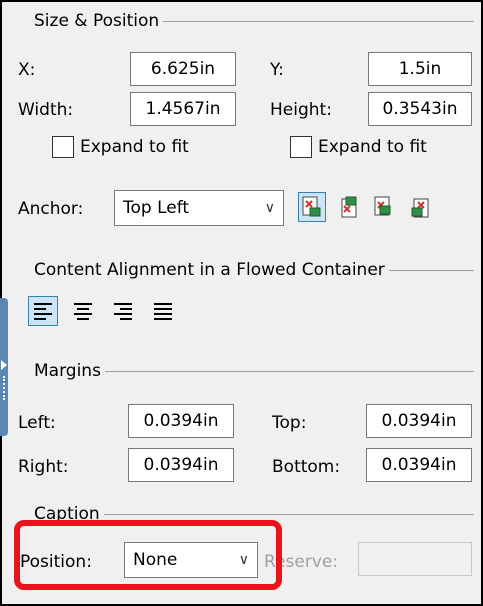 The height and width of the screenshot is (606, 483). I want to click on expand-width-checkbox, so click(63, 147).